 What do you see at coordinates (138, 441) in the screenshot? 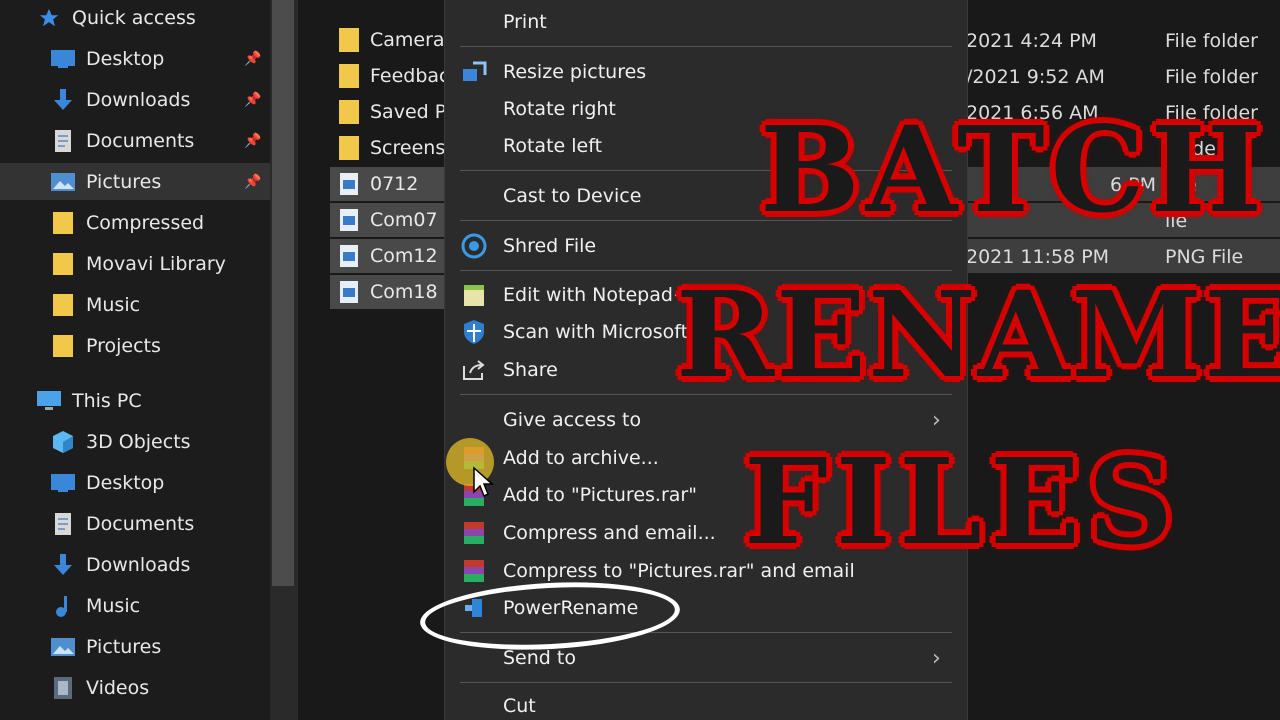
I see `nav-label: 3D Objects` at bounding box center [138, 441].